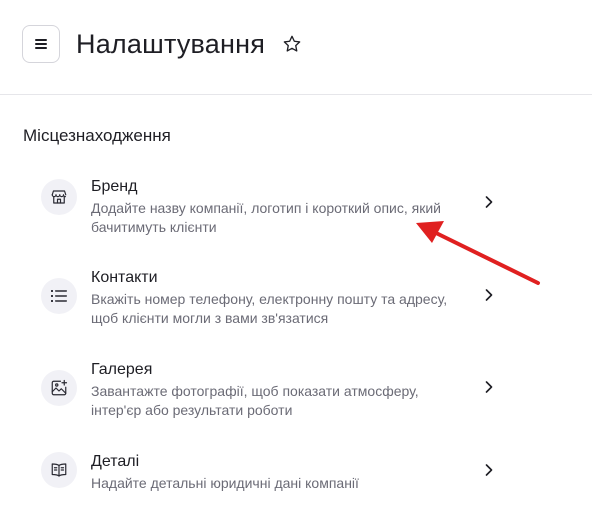 This screenshot has width=592, height=527. What do you see at coordinates (114, 186) in the screenshot?
I see `item-title: Бренд` at bounding box center [114, 186].